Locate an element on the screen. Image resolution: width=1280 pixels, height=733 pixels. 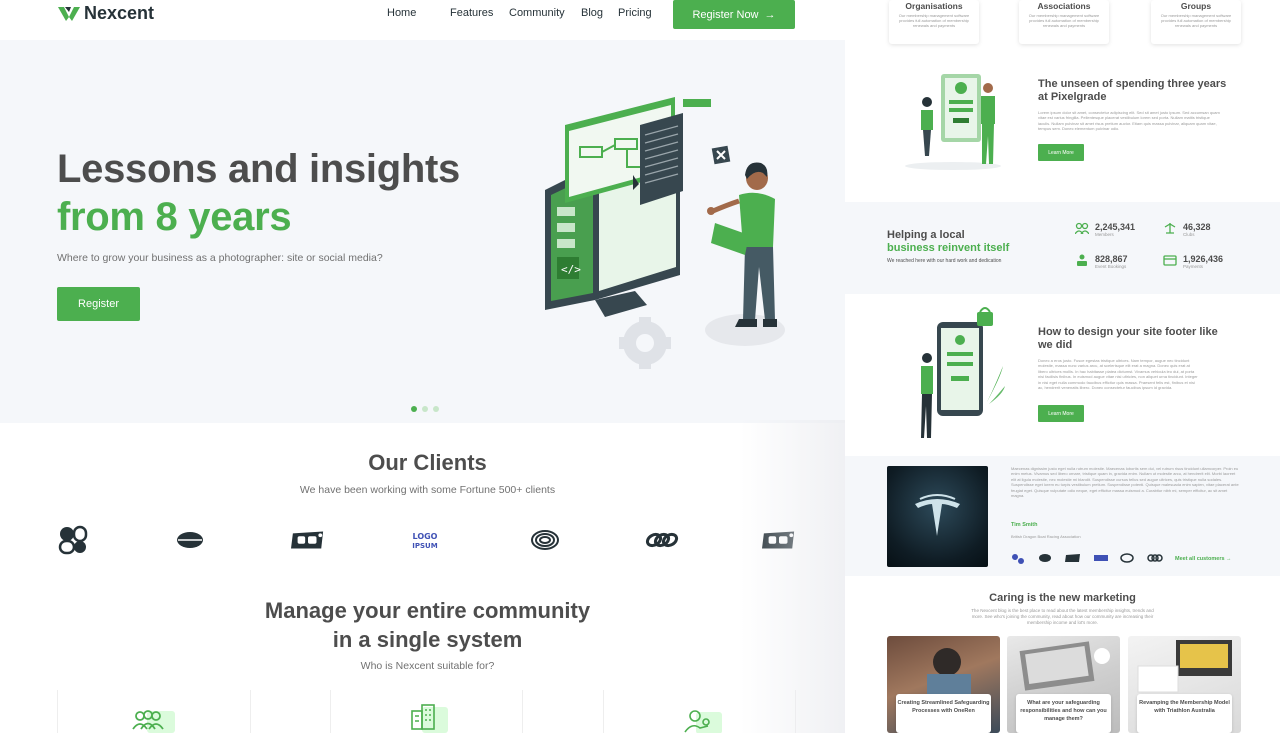
feature2-learn-more-button: Learn More is located at coordinates (1061, 413).